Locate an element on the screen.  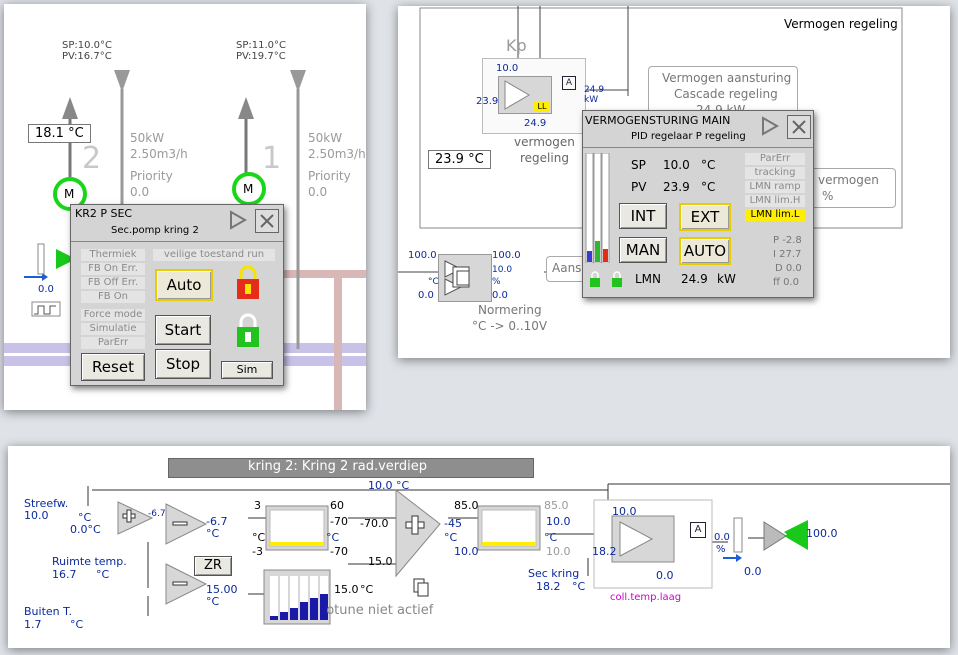
sec-kring-unit: °C is located at coordinates (579, 586).